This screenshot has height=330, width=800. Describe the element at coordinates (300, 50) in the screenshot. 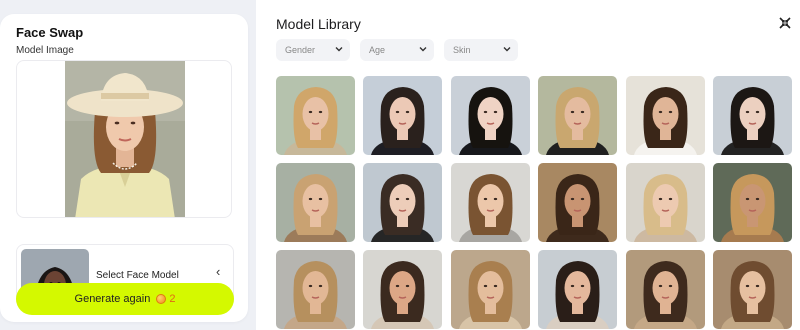

I see `gender-filter-label: Gender` at that location.